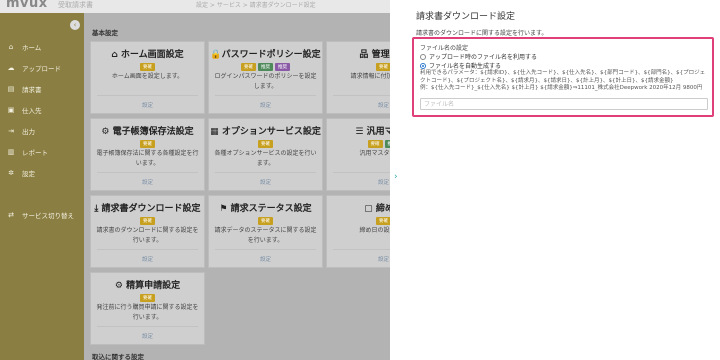 The height and width of the screenshot is (360, 720). Describe the element at coordinates (48, 216) in the screenshot. I see `sidebar-item-label: サービス切り替え` at that location.